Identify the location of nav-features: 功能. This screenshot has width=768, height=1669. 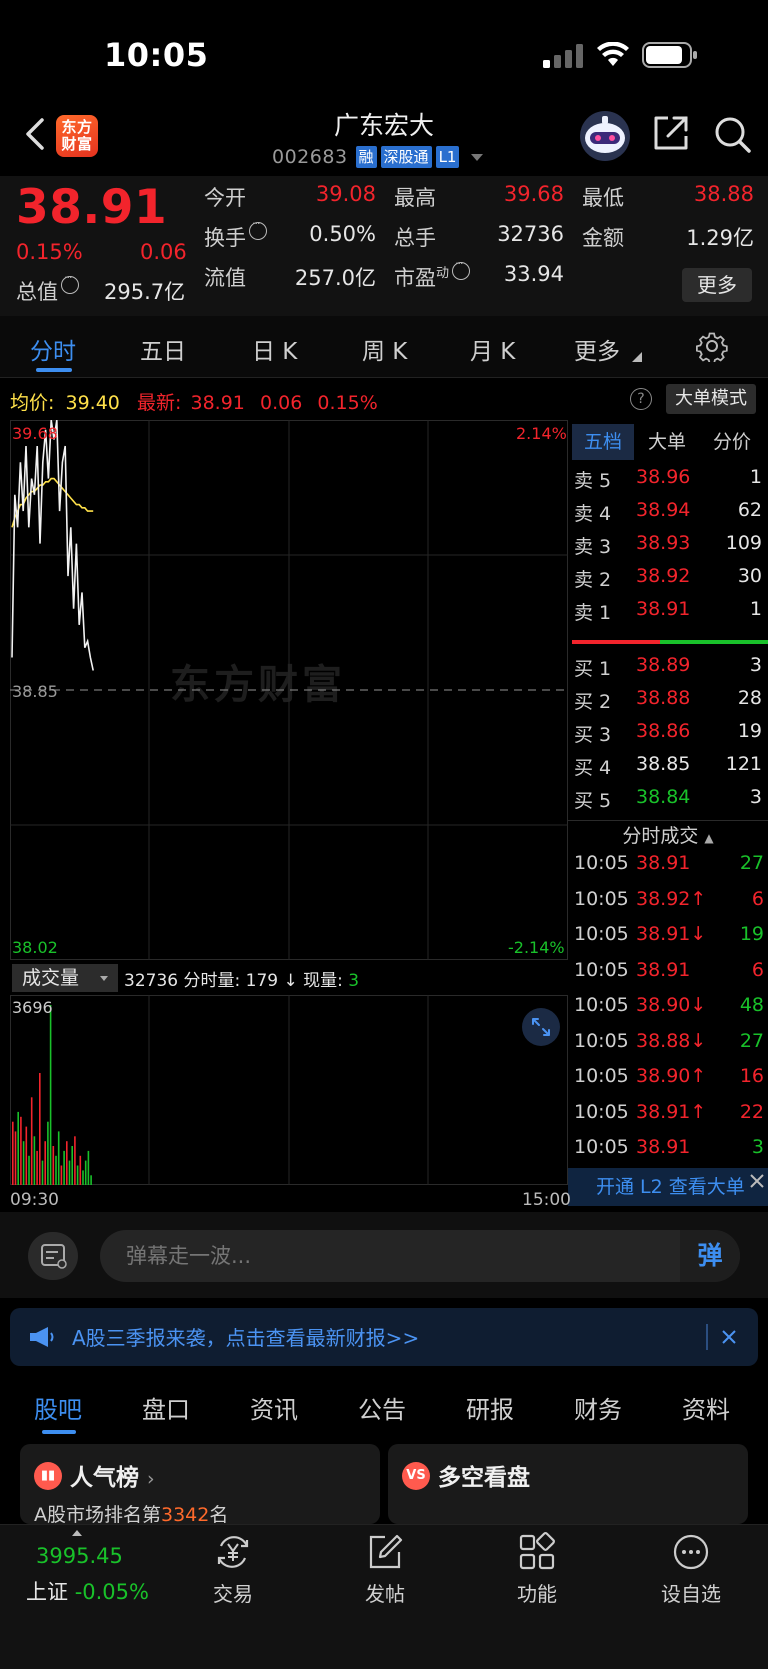
(537, 1569).